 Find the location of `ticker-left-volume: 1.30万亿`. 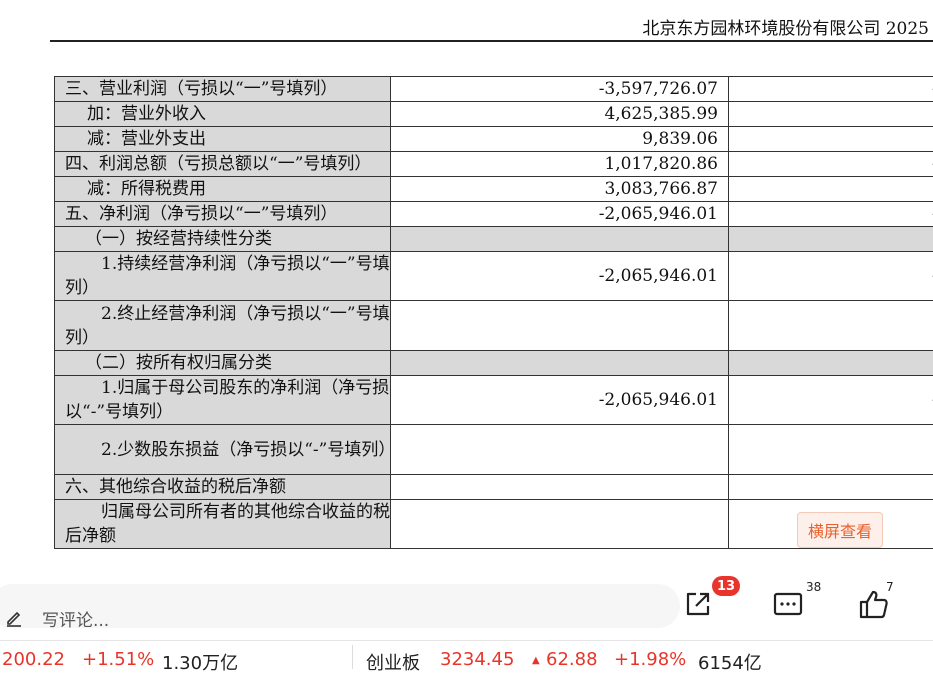

ticker-left-volume: 1.30万亿 is located at coordinates (200, 662).